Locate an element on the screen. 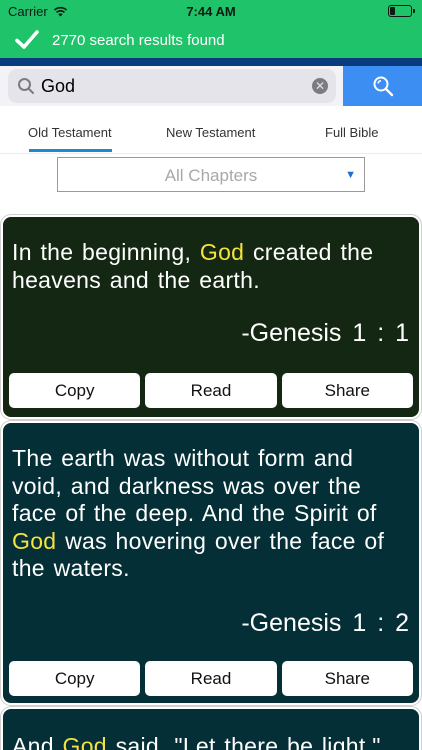  search-button-icon is located at coordinates (383, 86).